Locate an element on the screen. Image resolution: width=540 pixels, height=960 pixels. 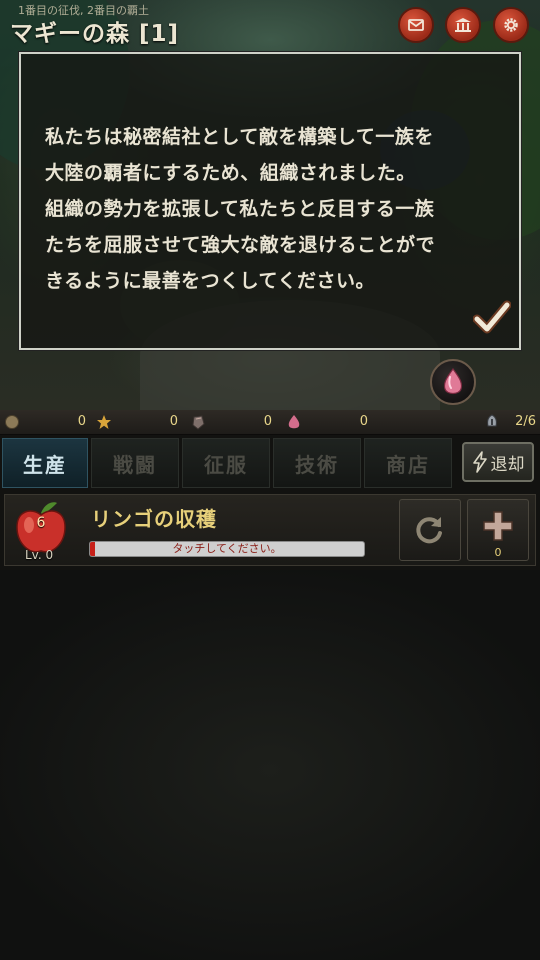
envelope-icon is located at coordinates (416, 25).